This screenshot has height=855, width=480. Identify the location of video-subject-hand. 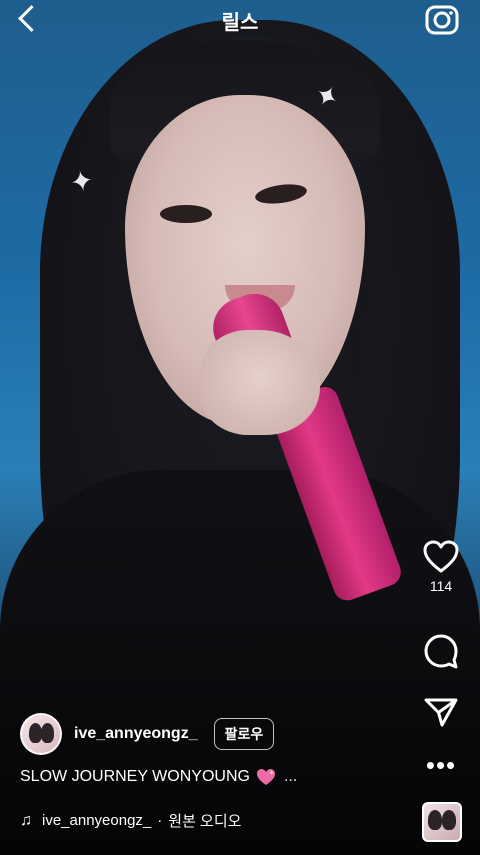
(260, 382).